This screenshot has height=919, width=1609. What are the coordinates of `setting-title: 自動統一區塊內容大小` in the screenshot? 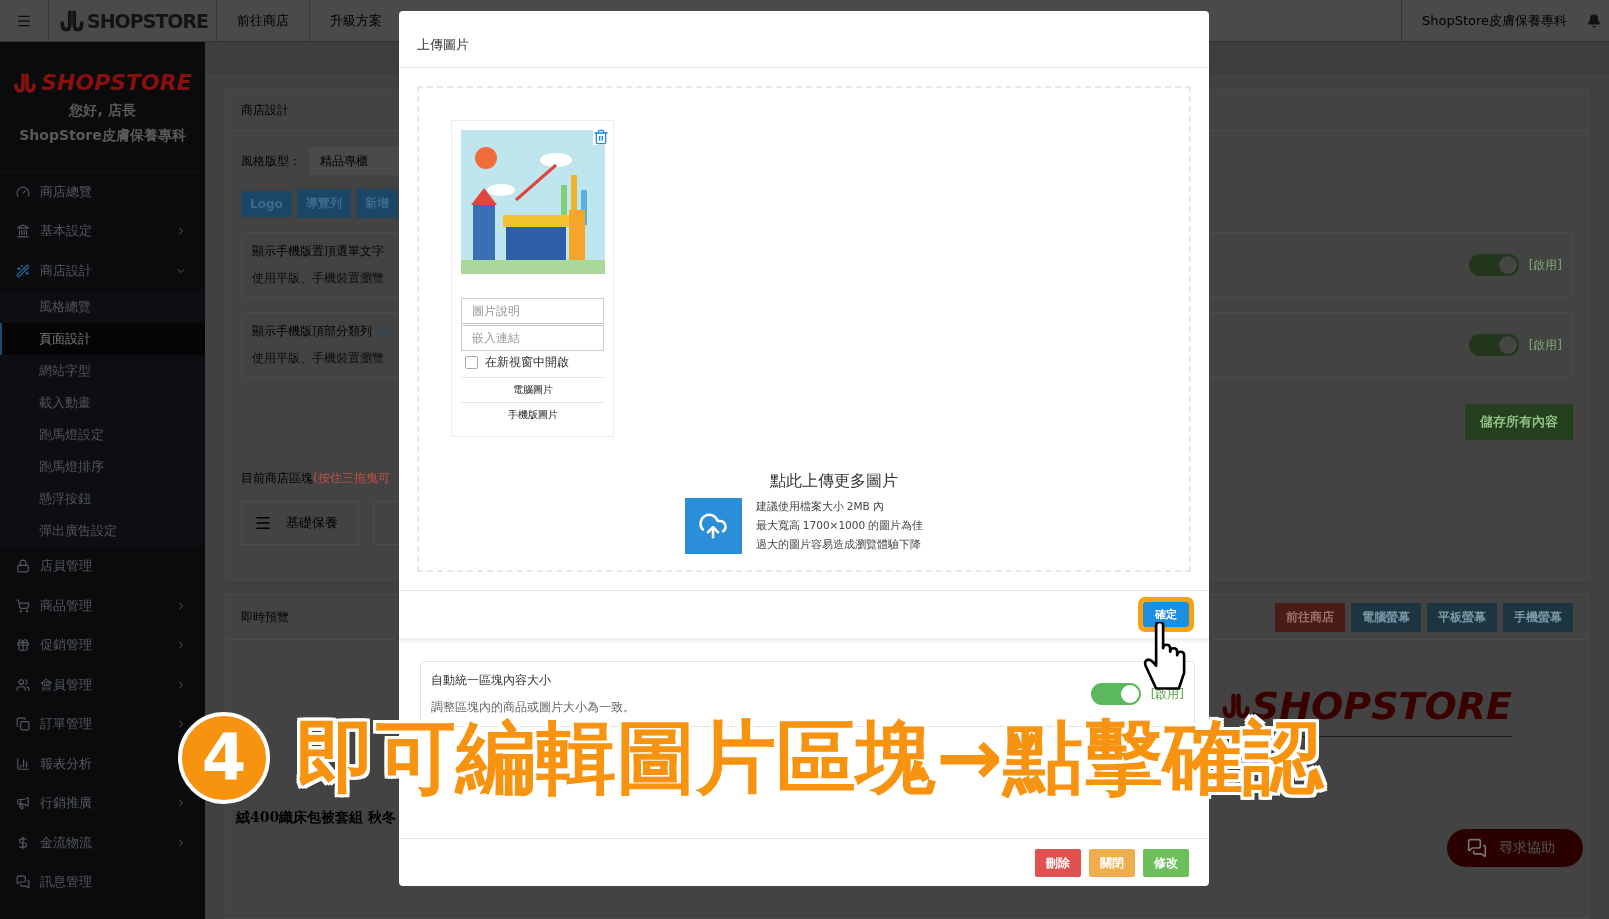 It's located at (491, 680).